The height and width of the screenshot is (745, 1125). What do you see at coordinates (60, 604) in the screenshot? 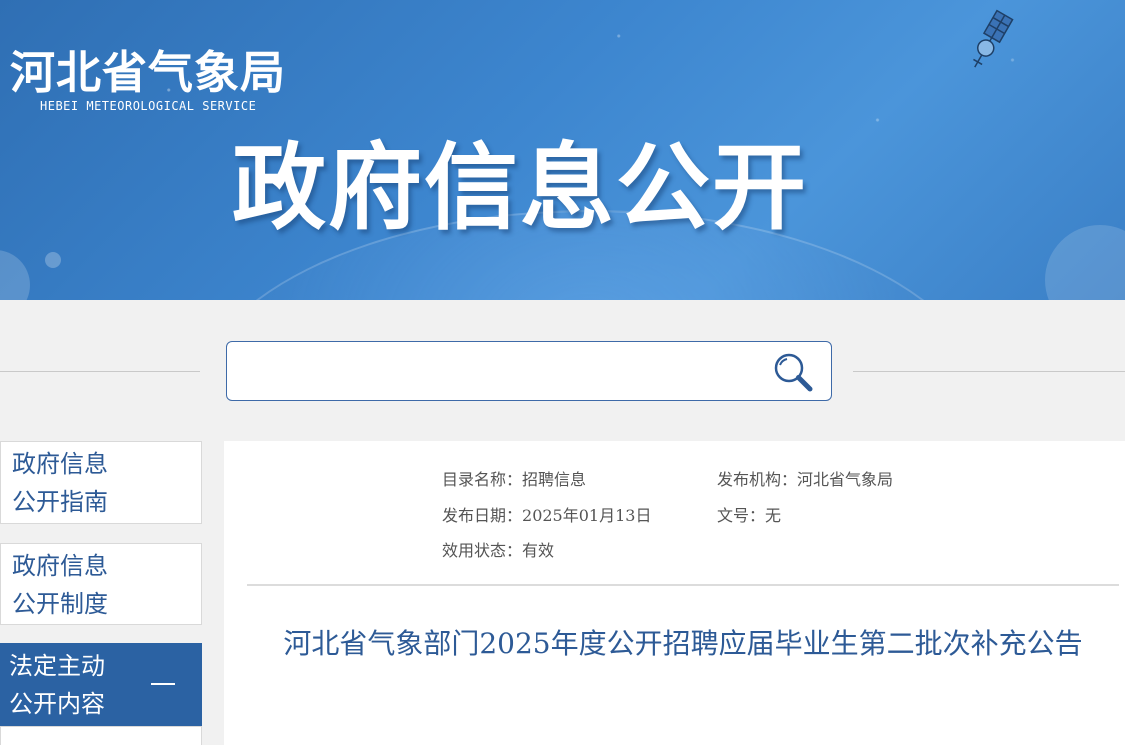
I see `sidebar-item-label: 公开制度` at bounding box center [60, 604].